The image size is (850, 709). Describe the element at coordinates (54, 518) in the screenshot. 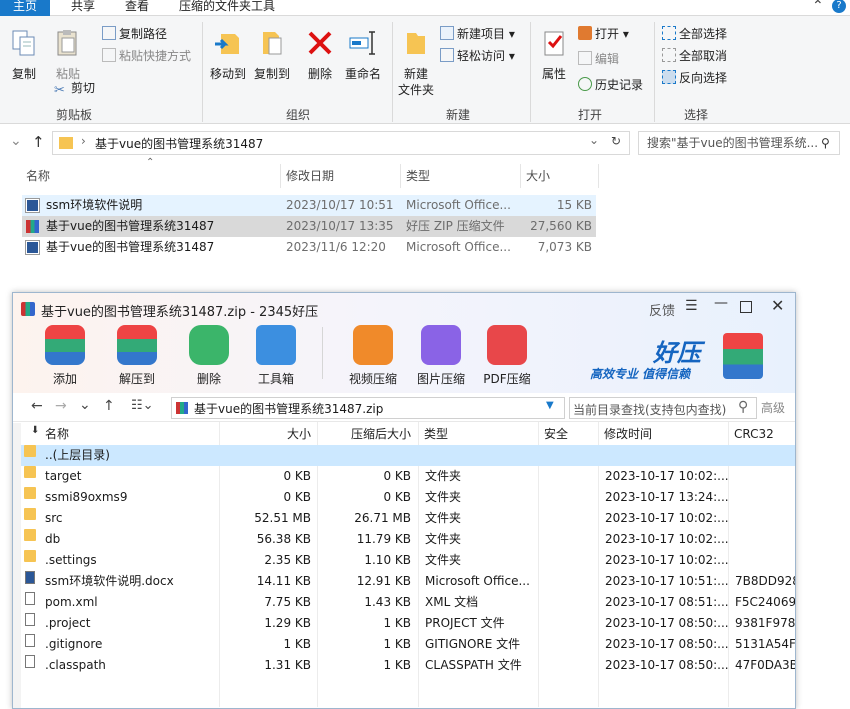

I see `row-name: src` at that location.